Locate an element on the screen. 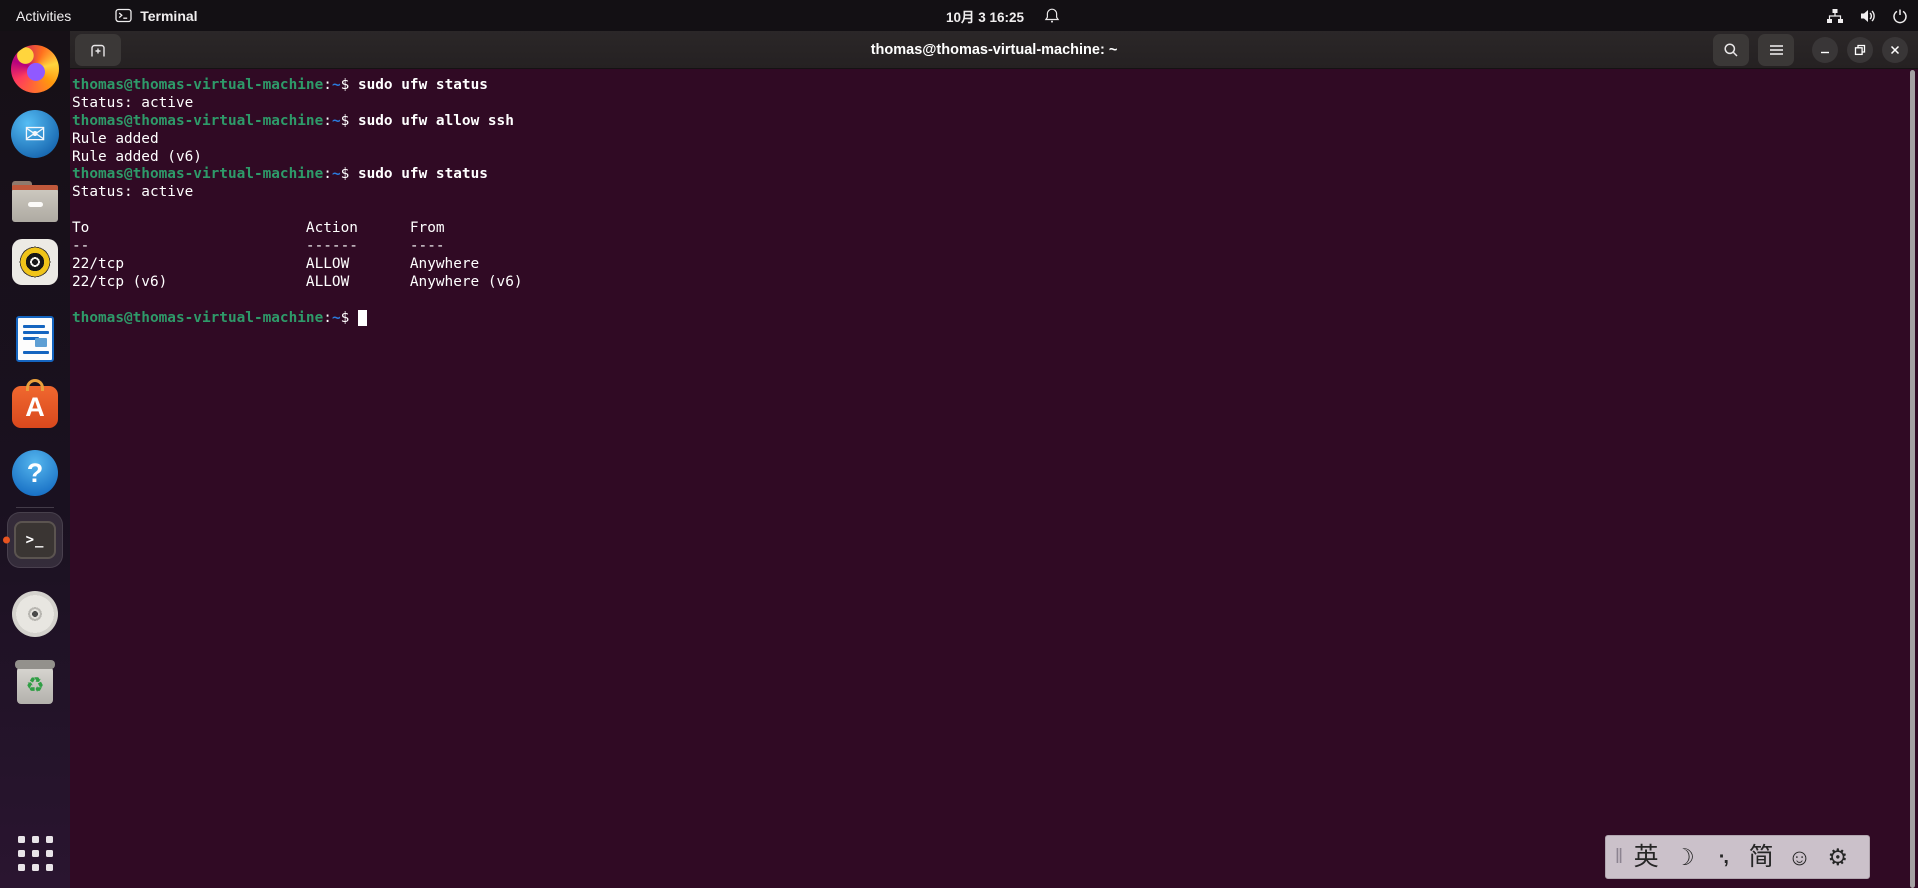 The height and width of the screenshot is (888, 1918). input-method-panel: ‖ 英 ☽ ·, 简 ☺ ⚙ is located at coordinates (1737, 857).